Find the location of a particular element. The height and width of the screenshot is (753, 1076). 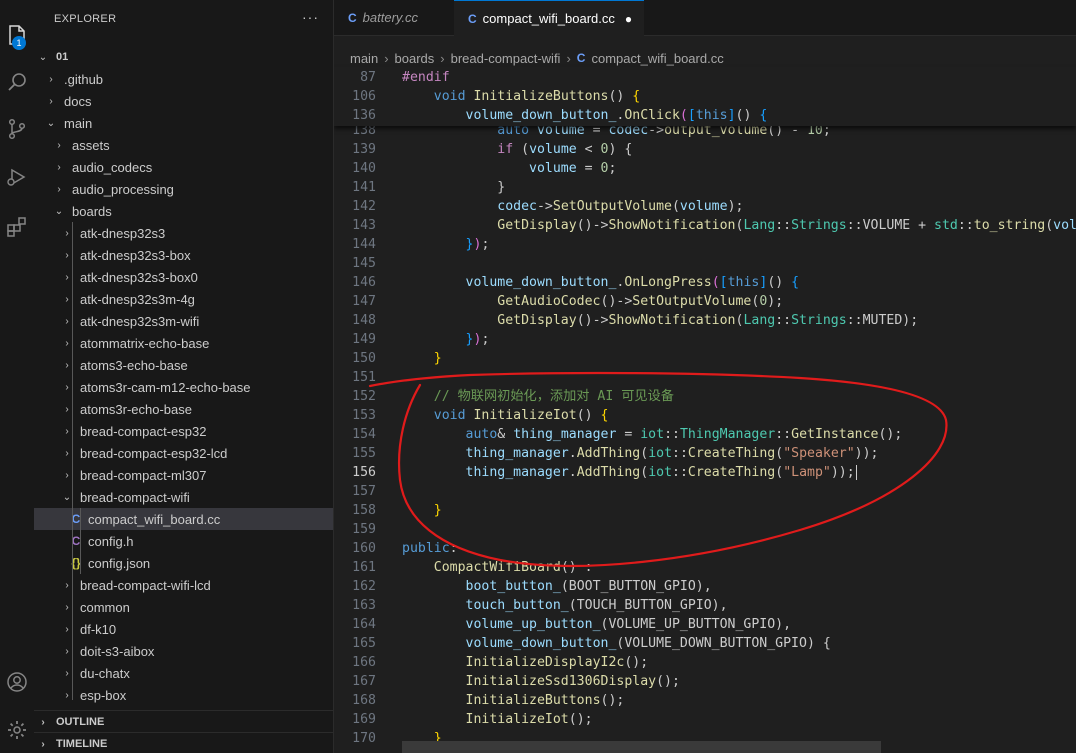

code-token: void is located at coordinates (449, 96).